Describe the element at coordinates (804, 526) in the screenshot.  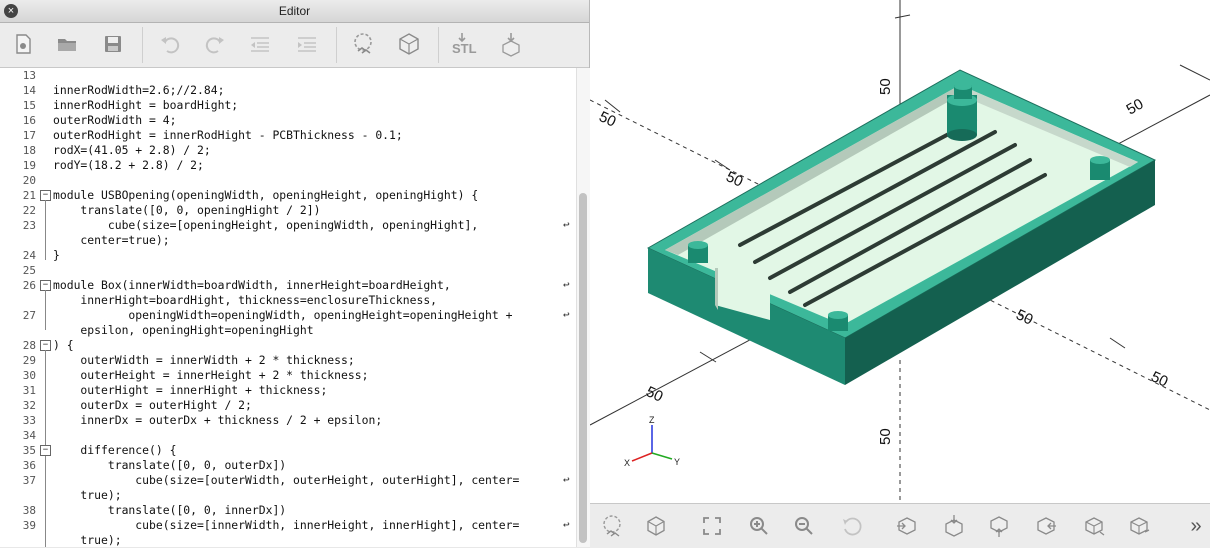
I see `zoom-out-icon` at that location.